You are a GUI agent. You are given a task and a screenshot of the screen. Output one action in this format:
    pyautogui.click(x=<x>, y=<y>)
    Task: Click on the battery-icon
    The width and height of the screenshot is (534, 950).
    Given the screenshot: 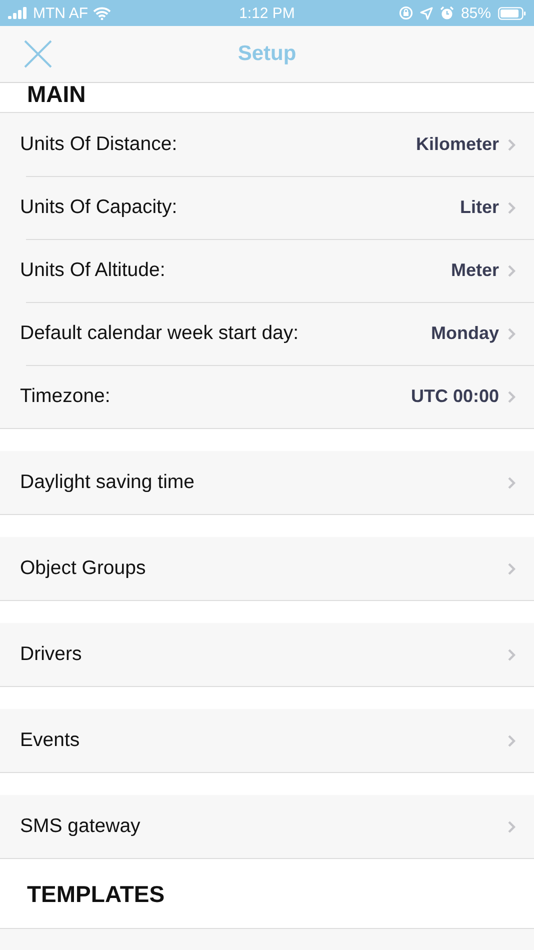 What is the action you would take?
    pyautogui.click(x=512, y=13)
    